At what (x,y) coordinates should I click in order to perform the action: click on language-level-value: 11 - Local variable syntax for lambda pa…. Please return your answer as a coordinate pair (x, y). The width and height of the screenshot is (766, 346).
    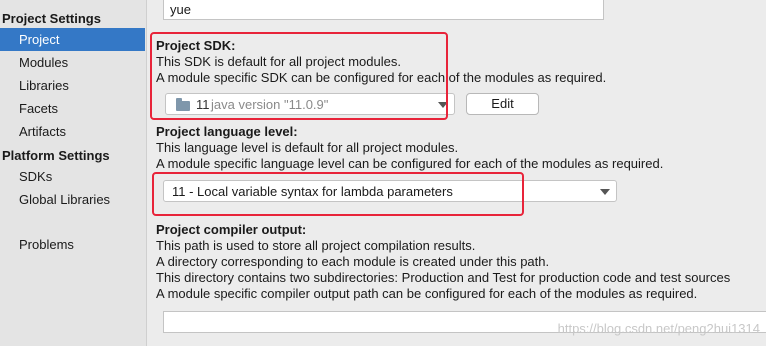
    Looking at the image, I should click on (312, 191).